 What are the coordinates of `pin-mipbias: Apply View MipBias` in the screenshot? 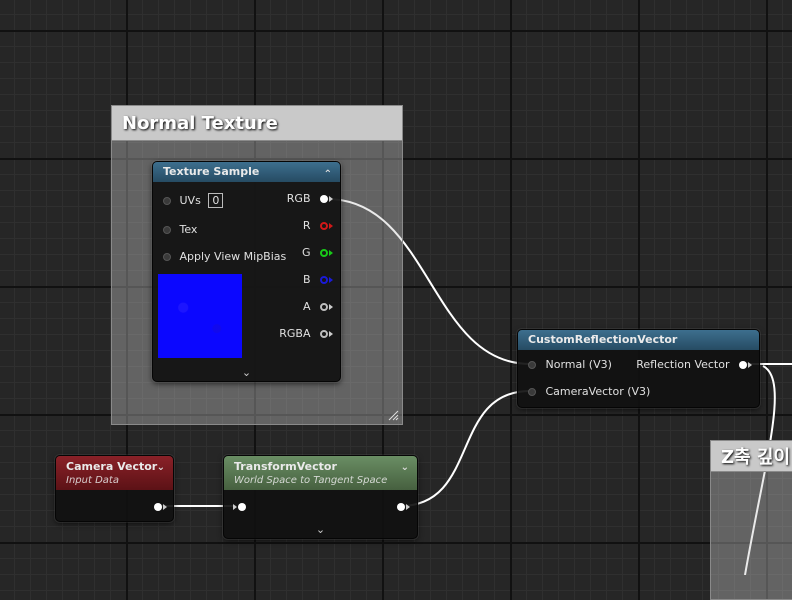 It's located at (224, 257).